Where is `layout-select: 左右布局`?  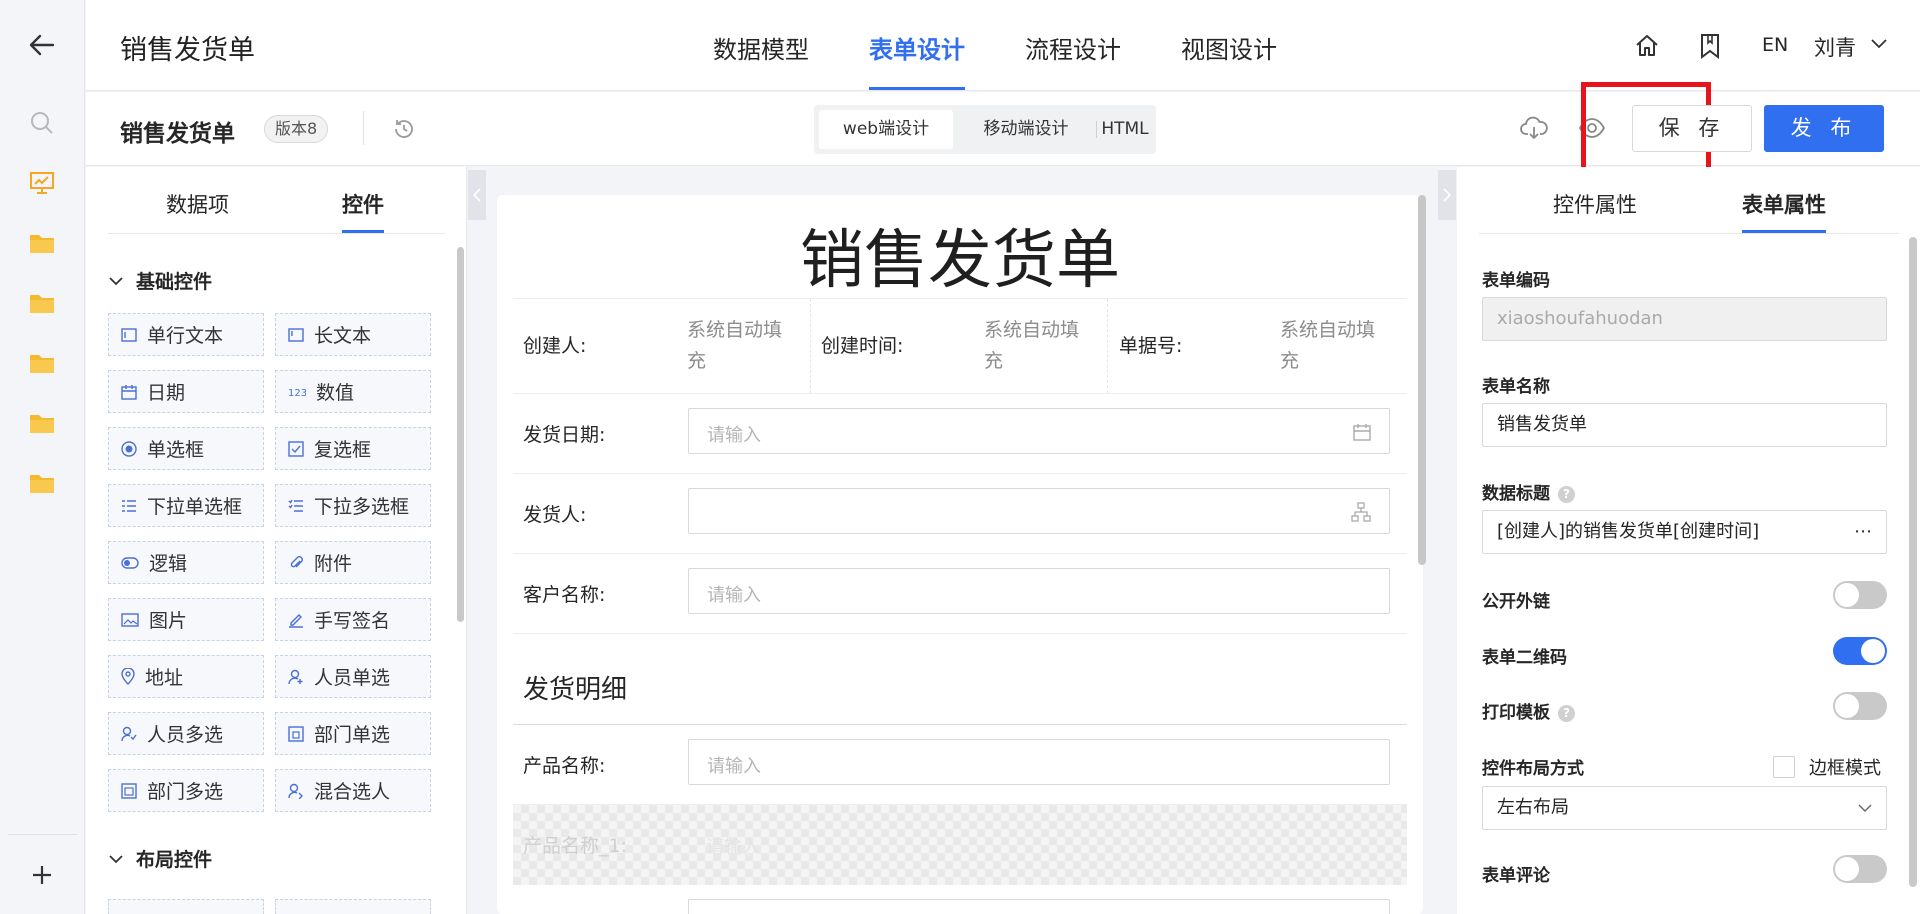 layout-select: 左右布局 is located at coordinates (1684, 808).